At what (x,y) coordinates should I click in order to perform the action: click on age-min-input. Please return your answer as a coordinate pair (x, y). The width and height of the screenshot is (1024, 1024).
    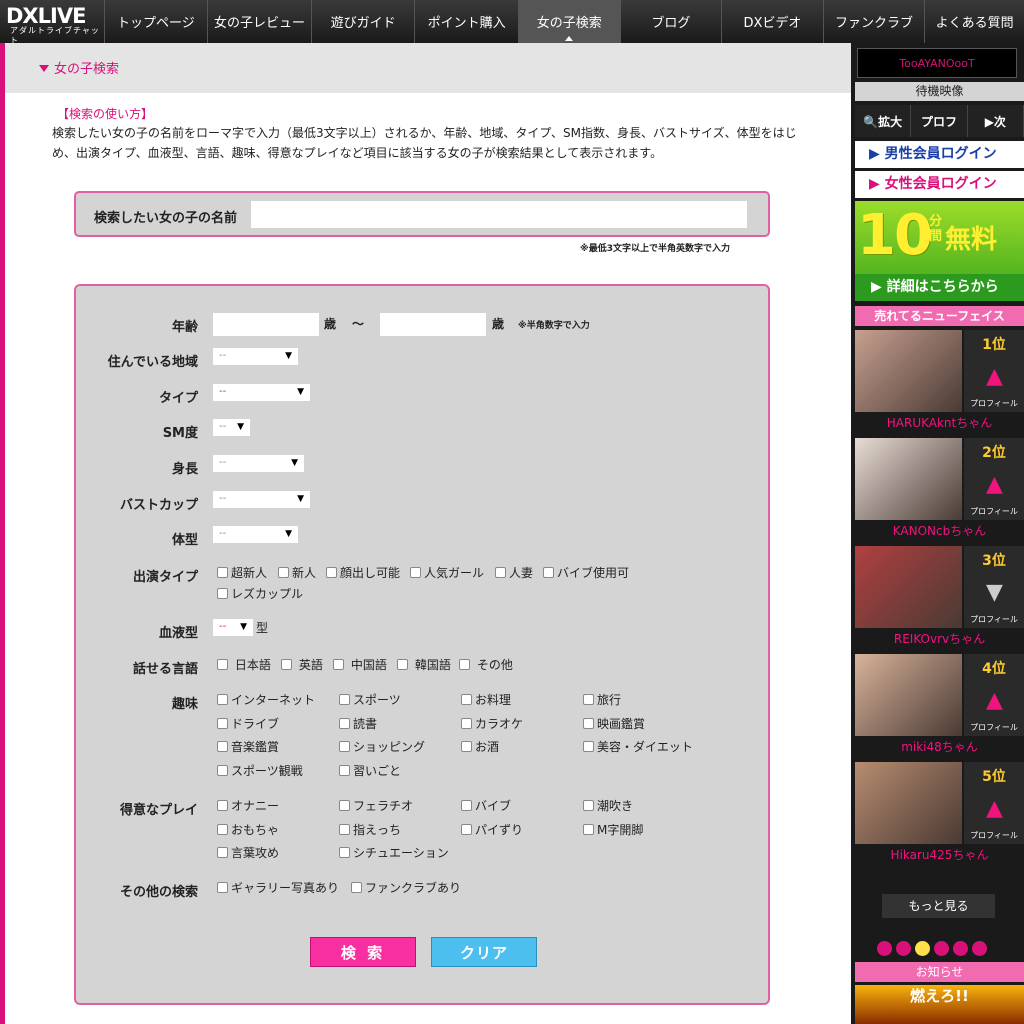
    Looking at the image, I should click on (266, 324).